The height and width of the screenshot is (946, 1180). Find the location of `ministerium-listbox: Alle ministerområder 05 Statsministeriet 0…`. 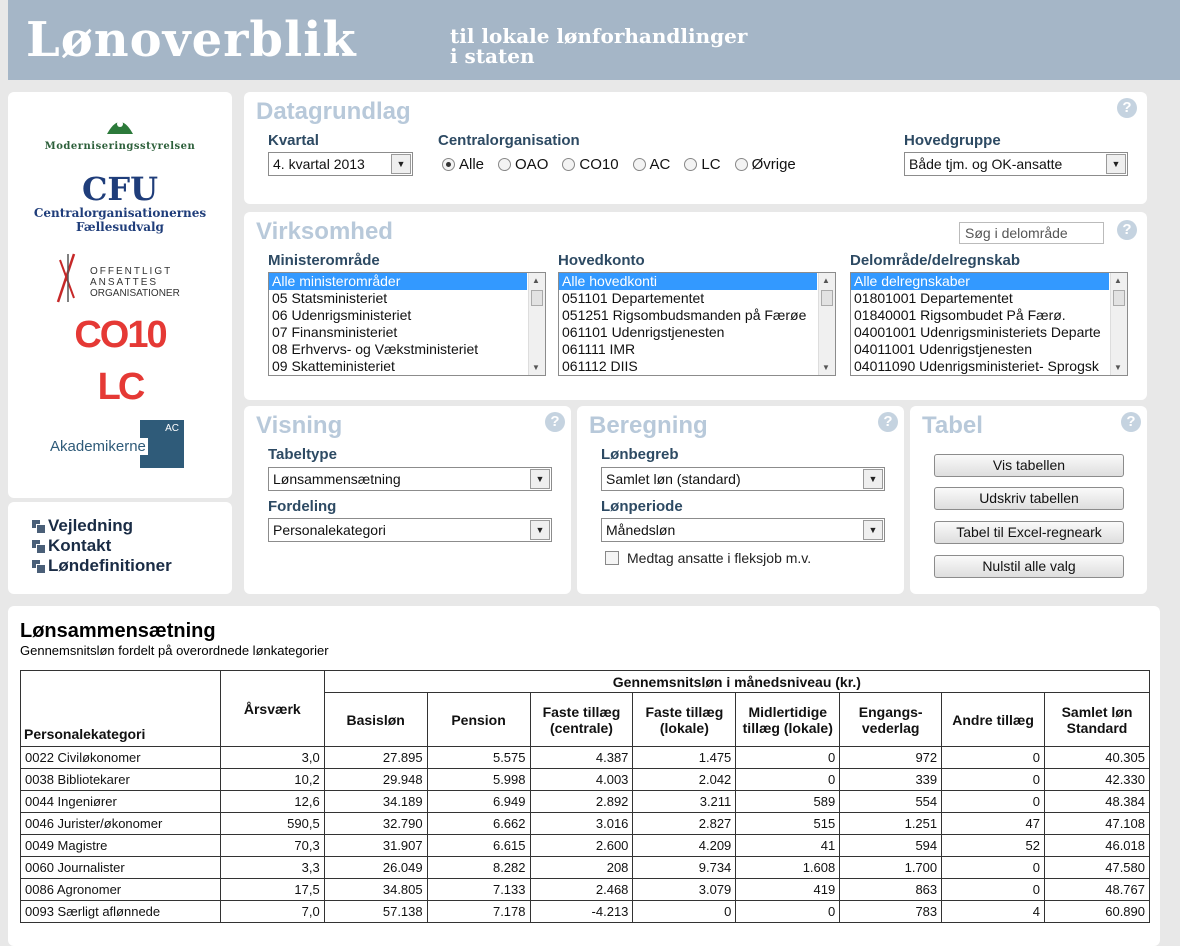

ministerium-listbox: Alle ministerområder 05 Statsministeriet 0… is located at coordinates (407, 324).